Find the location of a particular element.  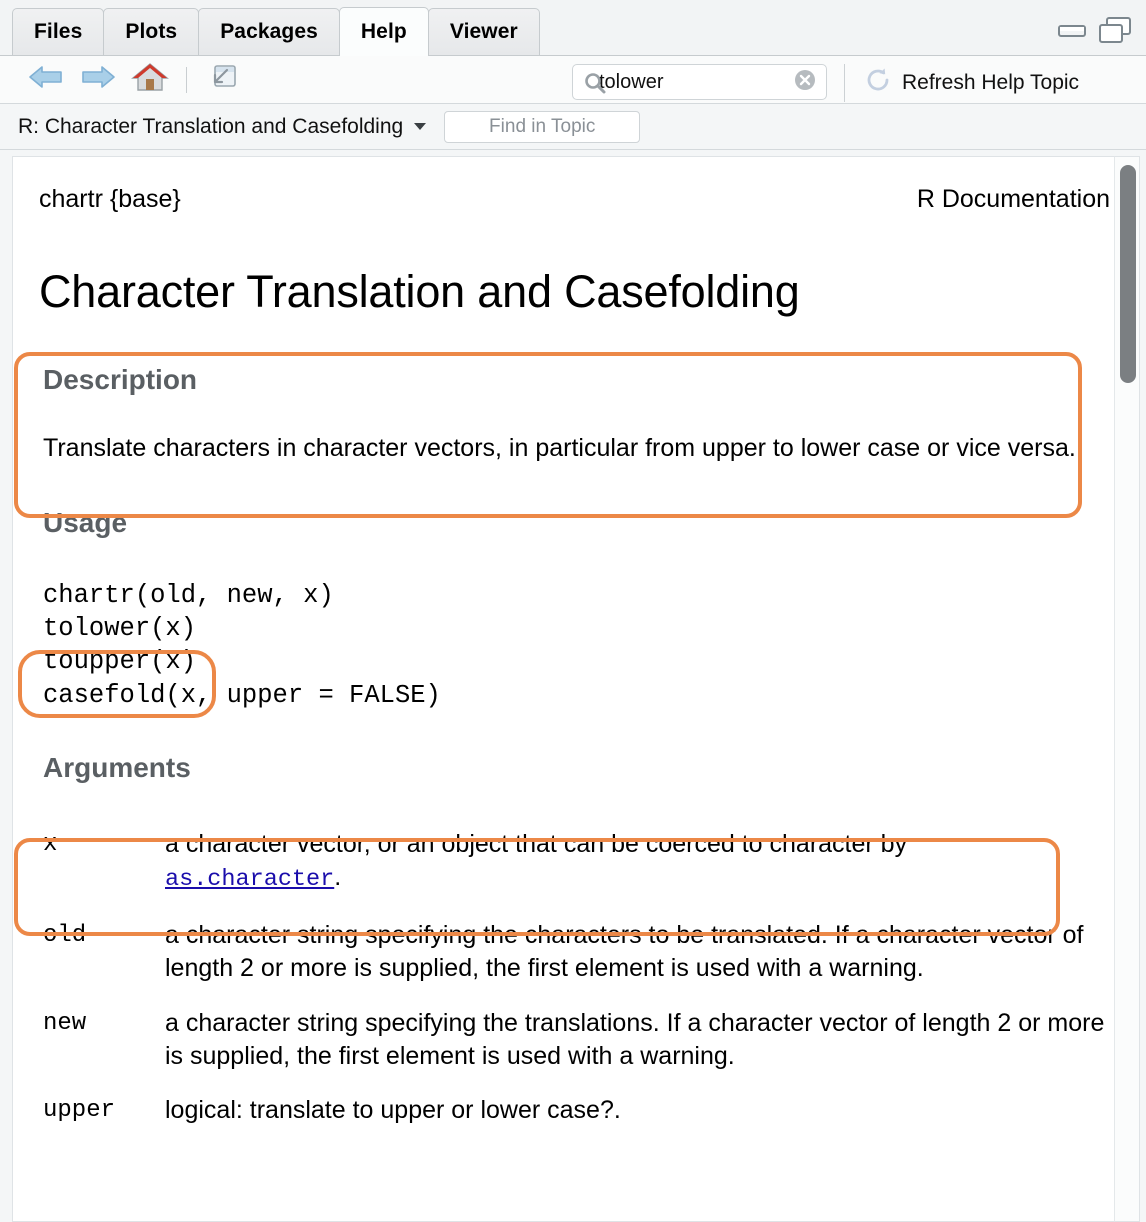

tab-bar: Files Plots Packages Help Viewer is located at coordinates (573, 28).